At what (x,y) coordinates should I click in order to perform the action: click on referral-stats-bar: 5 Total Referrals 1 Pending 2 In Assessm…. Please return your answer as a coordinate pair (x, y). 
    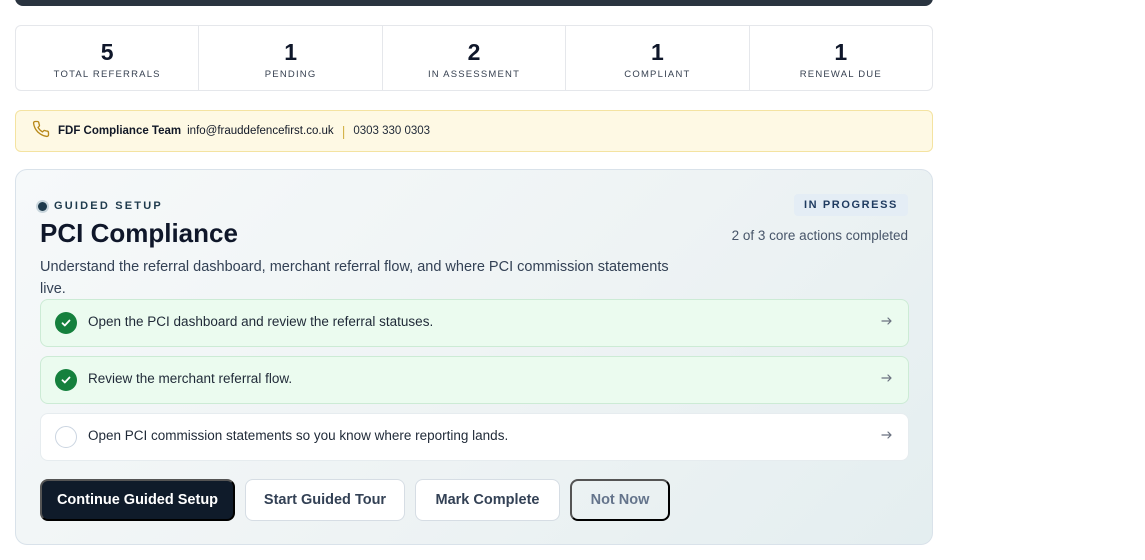
    Looking at the image, I should click on (474, 58).